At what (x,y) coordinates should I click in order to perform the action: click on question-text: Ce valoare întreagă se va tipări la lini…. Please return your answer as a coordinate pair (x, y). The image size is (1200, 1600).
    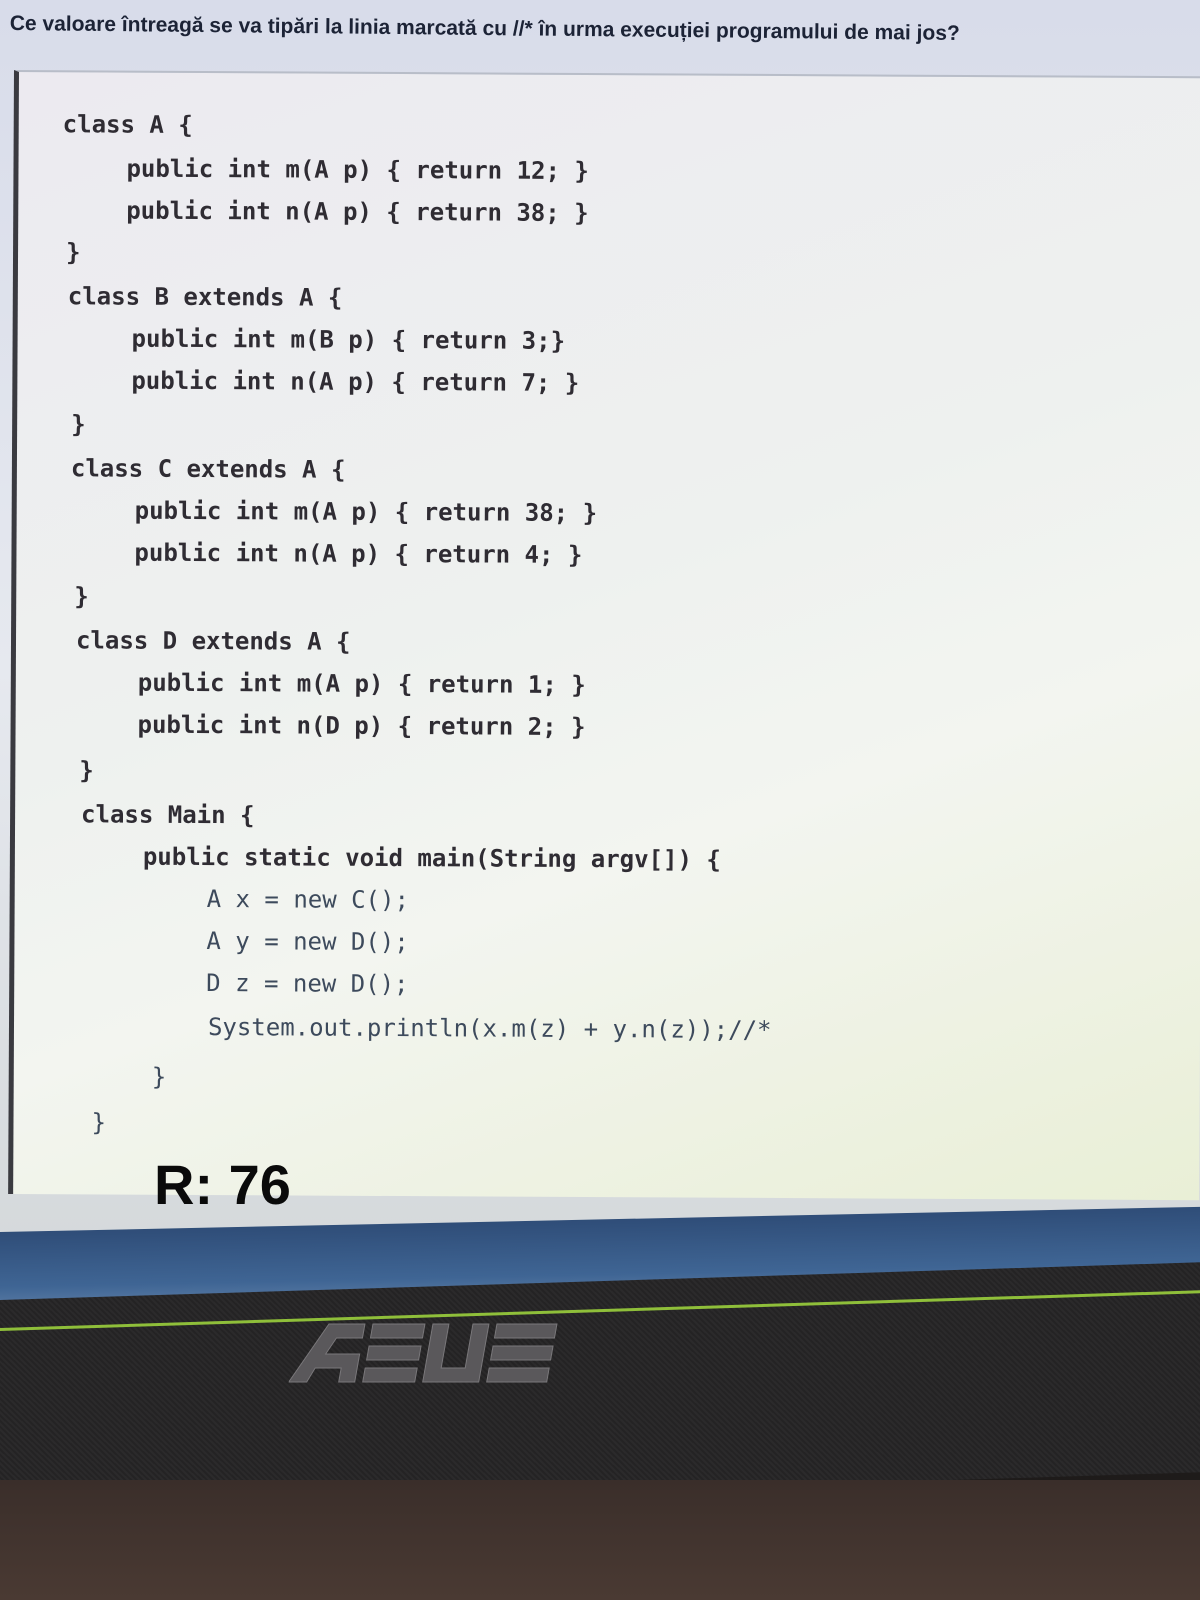
    Looking at the image, I should click on (484, 28).